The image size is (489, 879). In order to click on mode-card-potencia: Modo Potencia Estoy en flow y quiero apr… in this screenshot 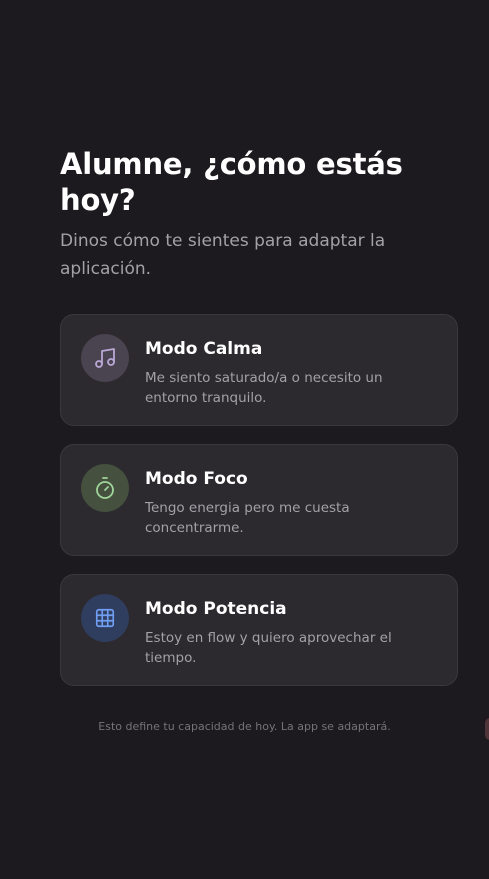, I will do `click(259, 630)`.